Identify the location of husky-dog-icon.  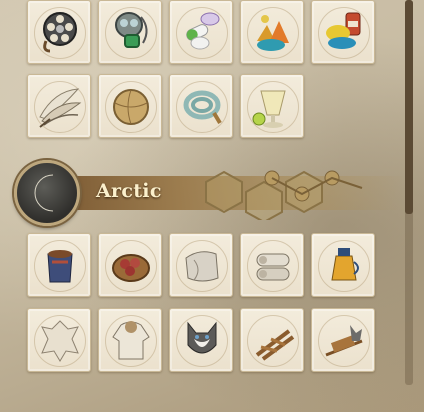
(202, 337).